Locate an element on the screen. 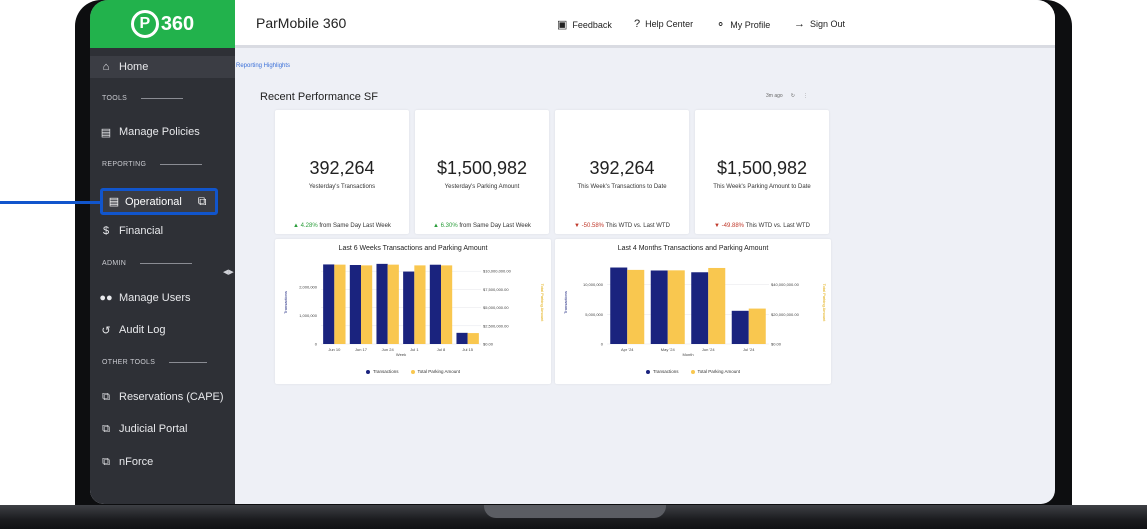 Image resolution: width=1147 pixels, height=529 pixels. breadcrumb: Reporting Highlights is located at coordinates (262, 66).